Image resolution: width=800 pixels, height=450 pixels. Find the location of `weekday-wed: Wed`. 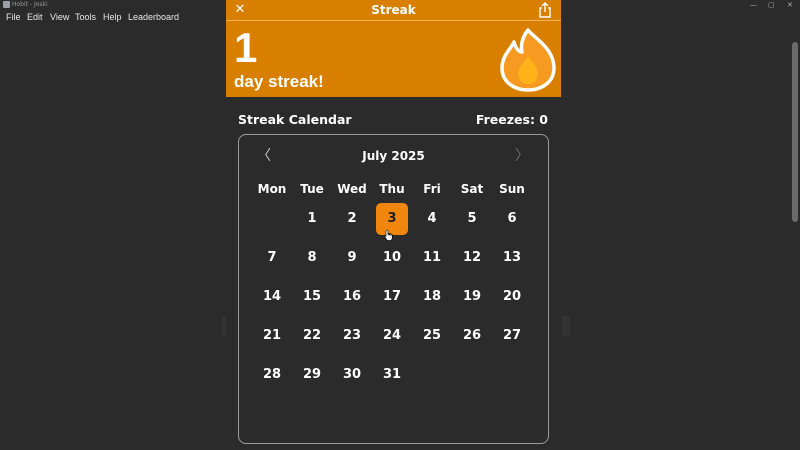

weekday-wed: Wed is located at coordinates (352, 189).